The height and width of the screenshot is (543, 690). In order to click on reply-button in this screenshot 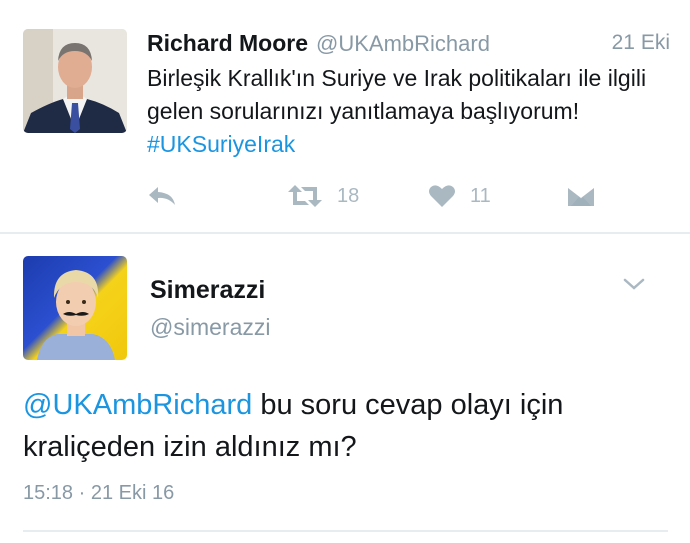, I will do `click(162, 196)`.